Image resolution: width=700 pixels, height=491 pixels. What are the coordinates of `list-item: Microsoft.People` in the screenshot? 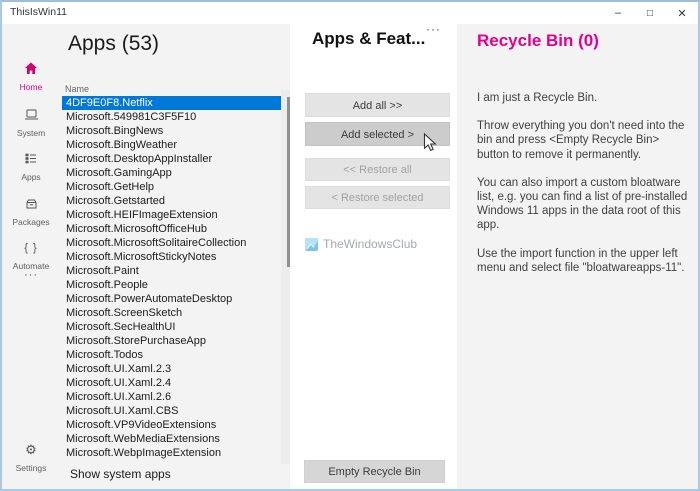 It's located at (171, 285).